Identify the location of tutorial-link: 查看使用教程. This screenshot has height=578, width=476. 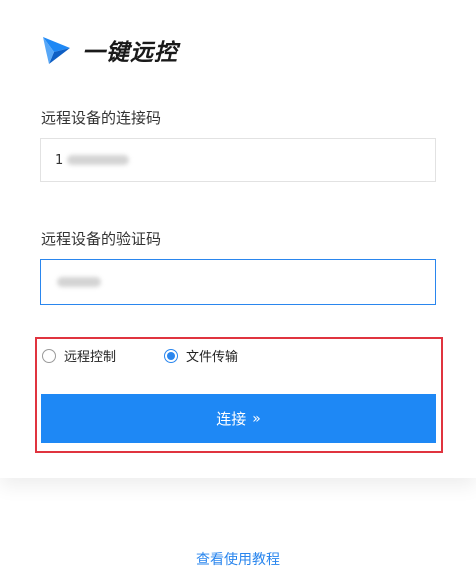
(238, 559).